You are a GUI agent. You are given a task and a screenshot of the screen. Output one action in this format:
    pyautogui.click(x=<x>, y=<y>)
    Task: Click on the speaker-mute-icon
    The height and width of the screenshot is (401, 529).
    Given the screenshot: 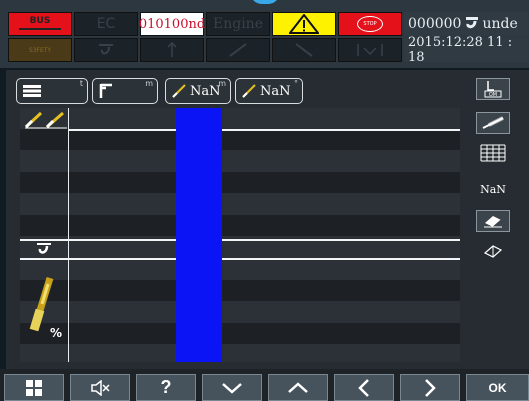 What is the action you would take?
    pyautogui.click(x=100, y=387)
    